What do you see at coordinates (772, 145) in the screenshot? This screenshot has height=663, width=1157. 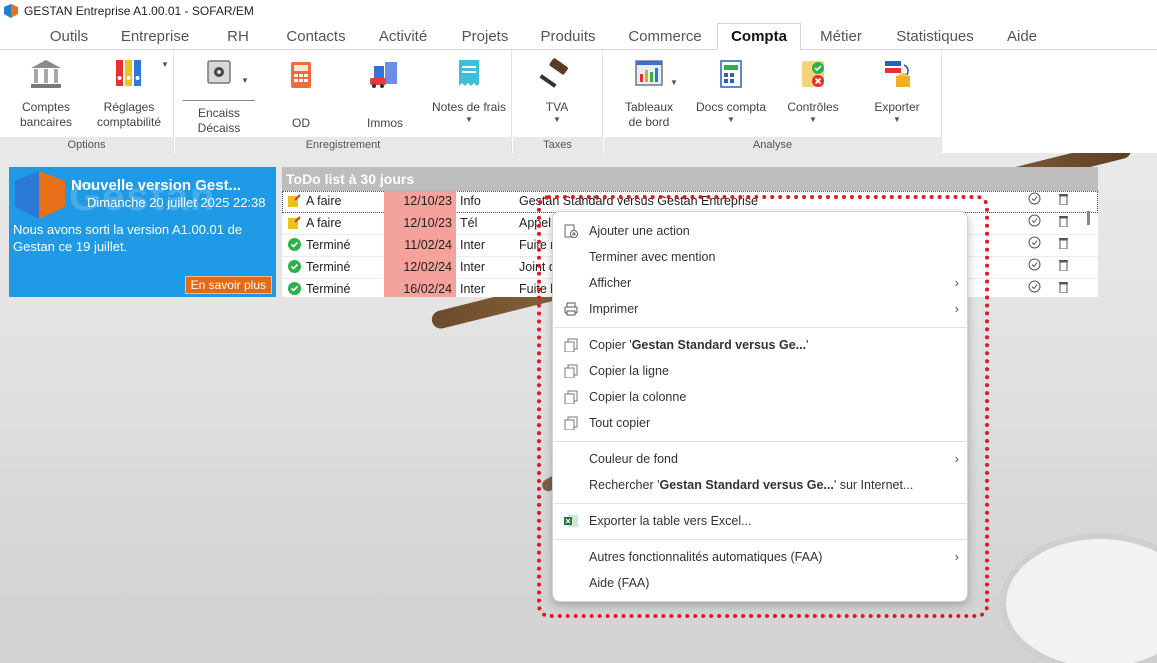 I see `group-label-analyse: Analyse` at bounding box center [772, 145].